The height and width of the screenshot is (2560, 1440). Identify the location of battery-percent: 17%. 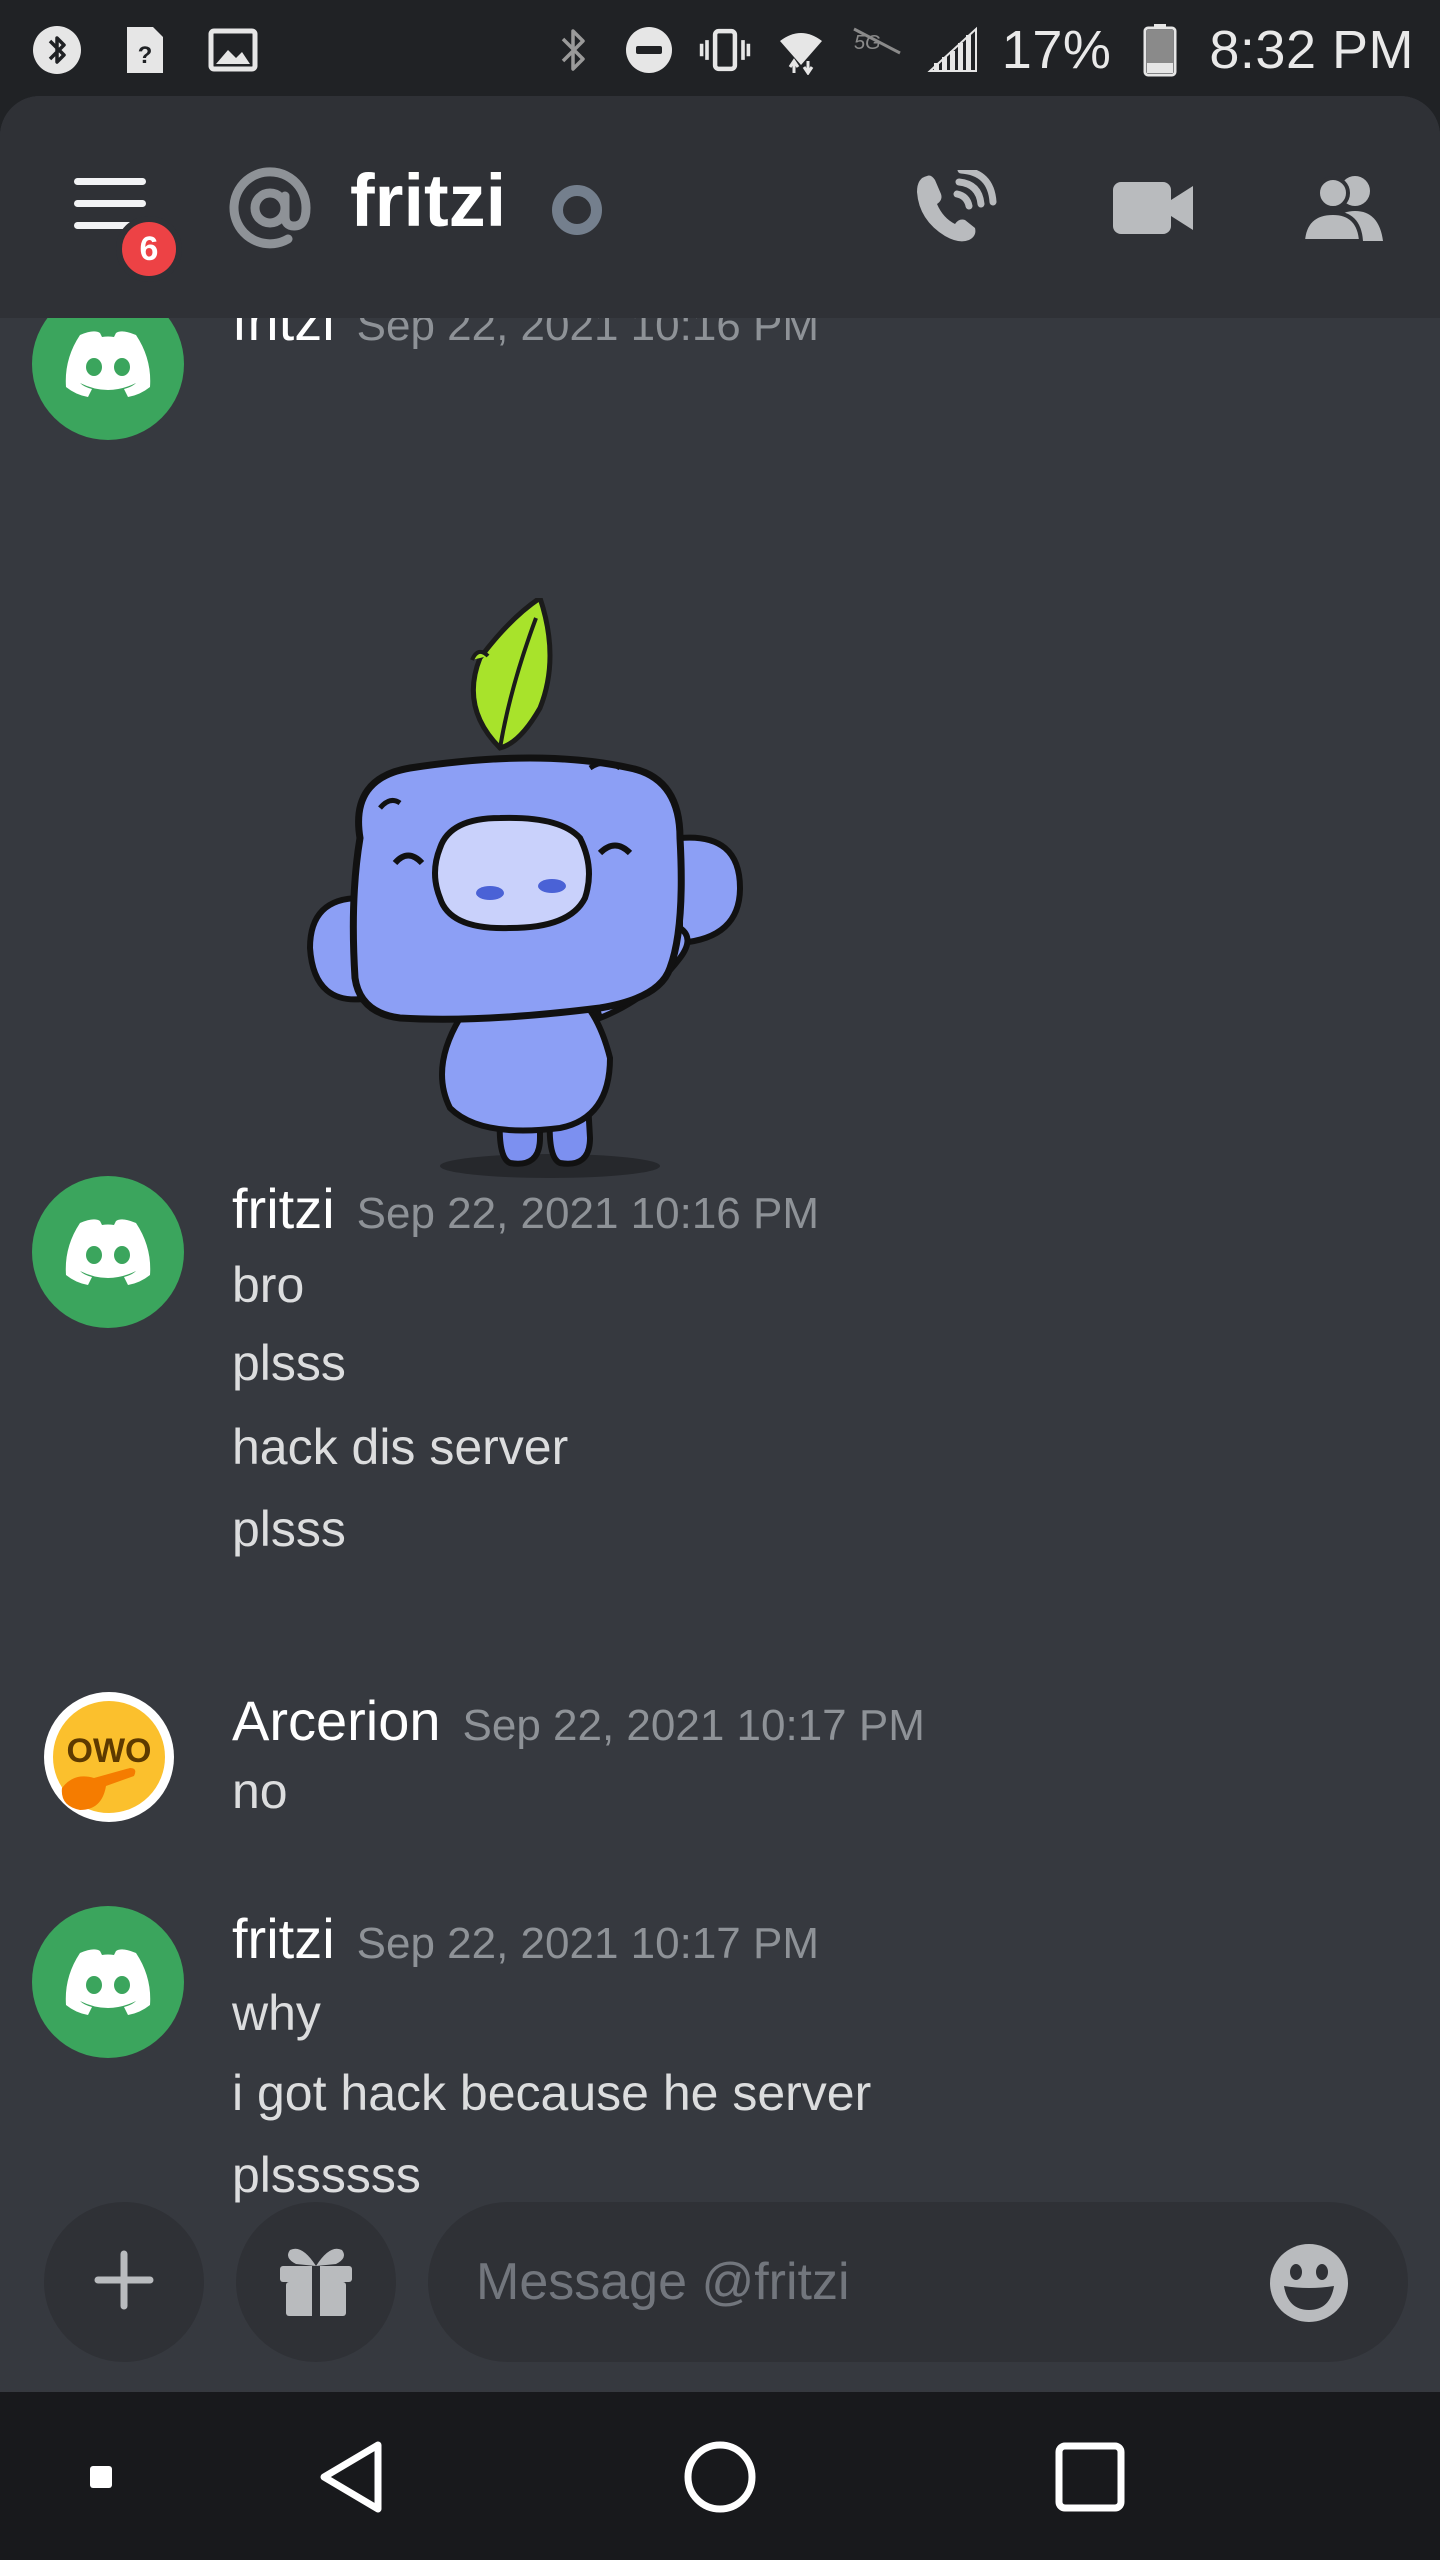
(1056, 50).